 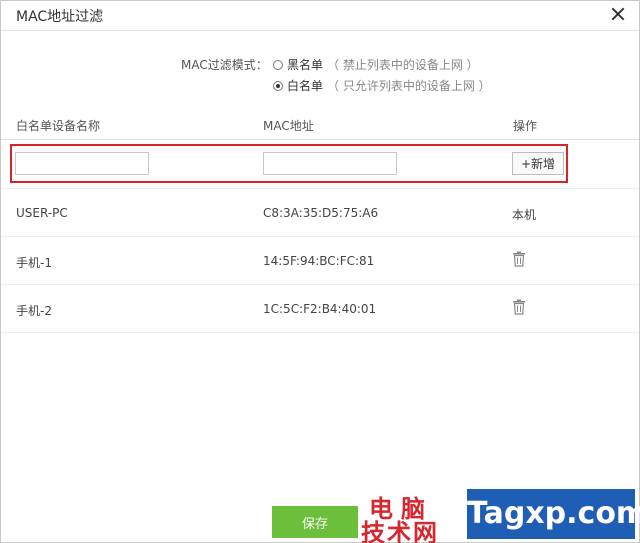 What do you see at coordinates (224, 65) in the screenshot?
I see `filter-mode-label: MAC过滤模式：` at bounding box center [224, 65].